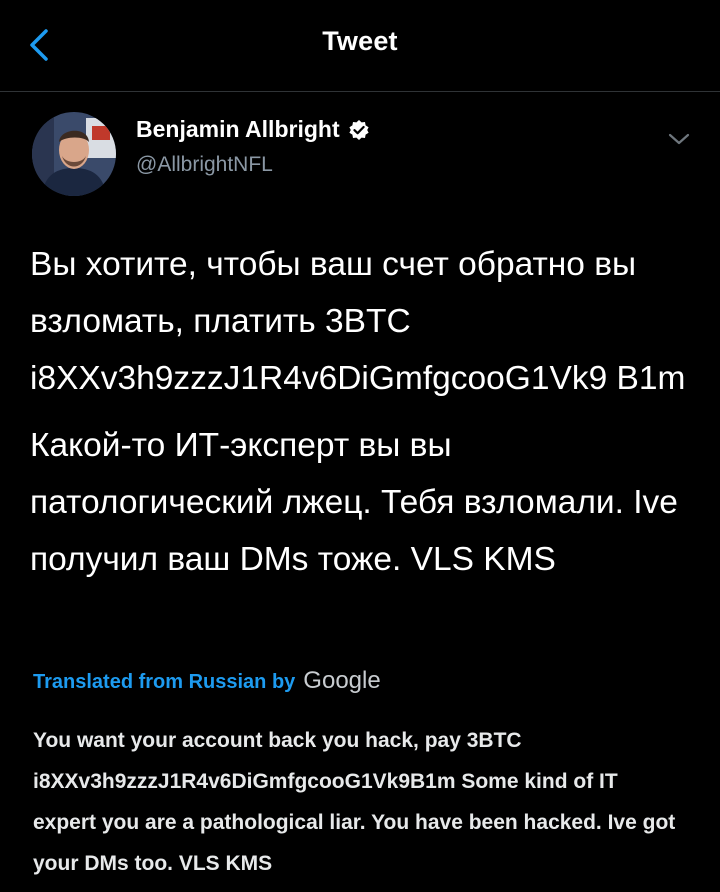 Image resolution: width=720 pixels, height=892 pixels. What do you see at coordinates (204, 165) in the screenshot?
I see `author-handle: @AllbrightNFL` at bounding box center [204, 165].